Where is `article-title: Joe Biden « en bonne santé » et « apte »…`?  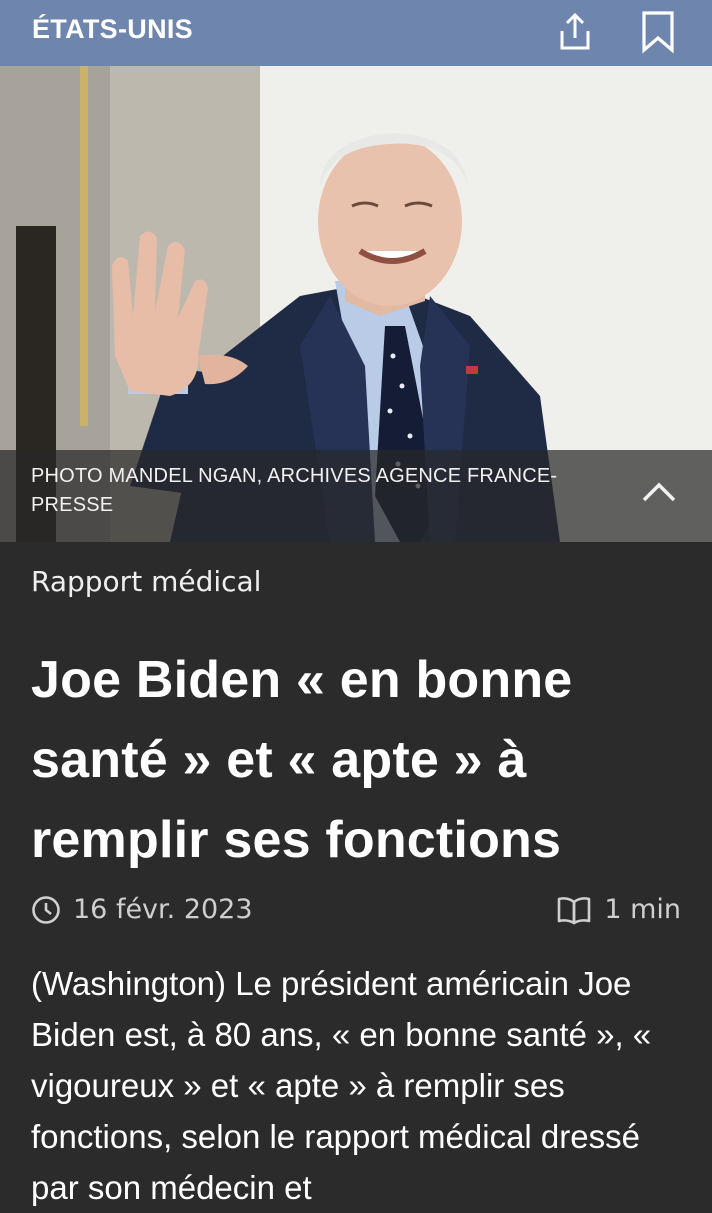 article-title: Joe Biden « en bonne santé » et « apte »… is located at coordinates (302, 760).